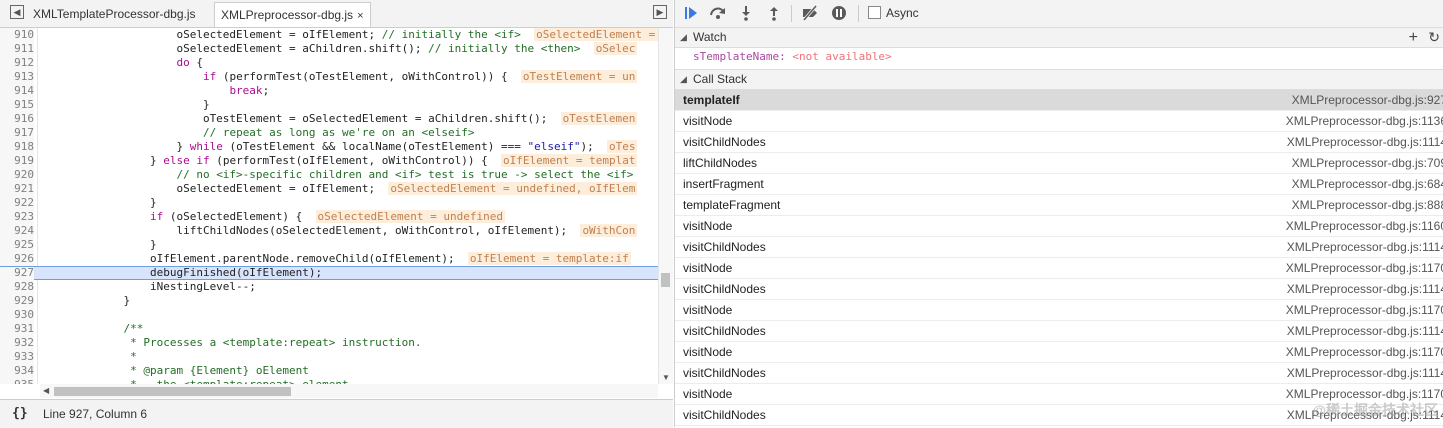 The width and height of the screenshot is (1443, 428). What do you see at coordinates (17, 91) in the screenshot?
I see `line-number: 914` at bounding box center [17, 91].